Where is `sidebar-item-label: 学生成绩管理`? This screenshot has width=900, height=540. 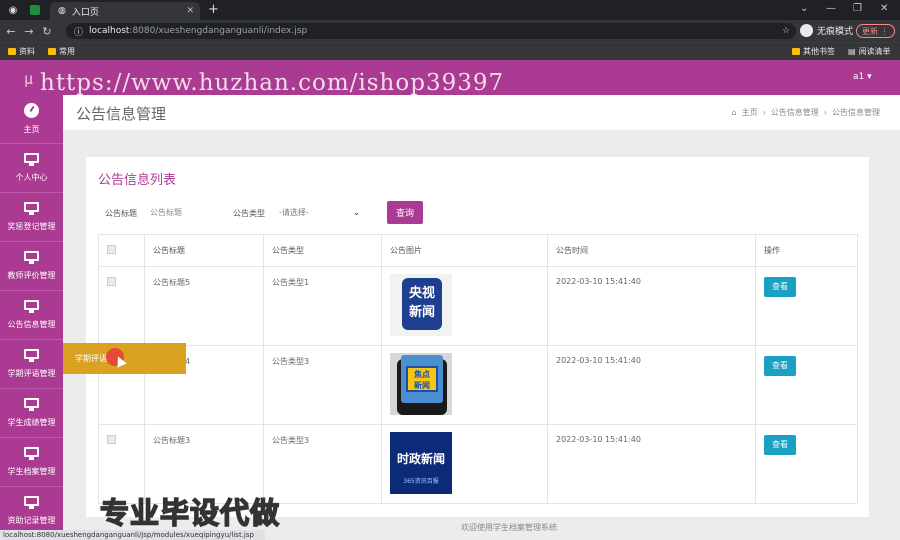 sidebar-item-label: 学生成绩管理 is located at coordinates (31, 422).